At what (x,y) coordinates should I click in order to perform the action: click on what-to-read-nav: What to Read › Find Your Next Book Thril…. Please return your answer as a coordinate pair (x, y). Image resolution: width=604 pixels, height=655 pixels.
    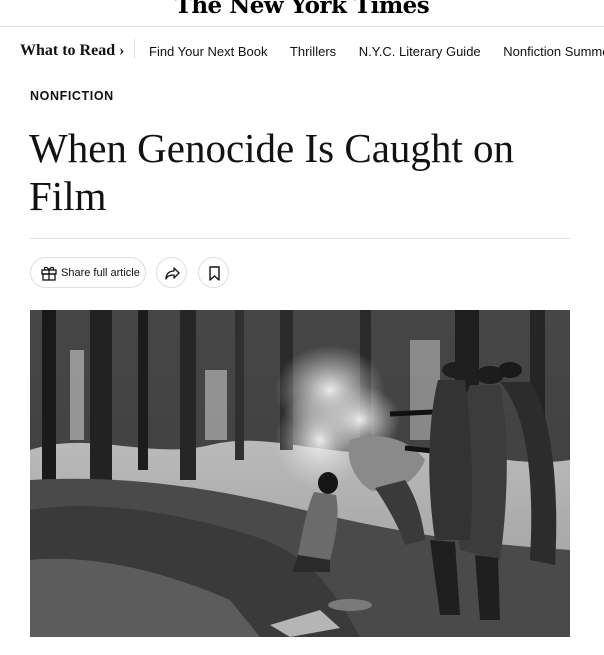
    Looking at the image, I should click on (302, 52).